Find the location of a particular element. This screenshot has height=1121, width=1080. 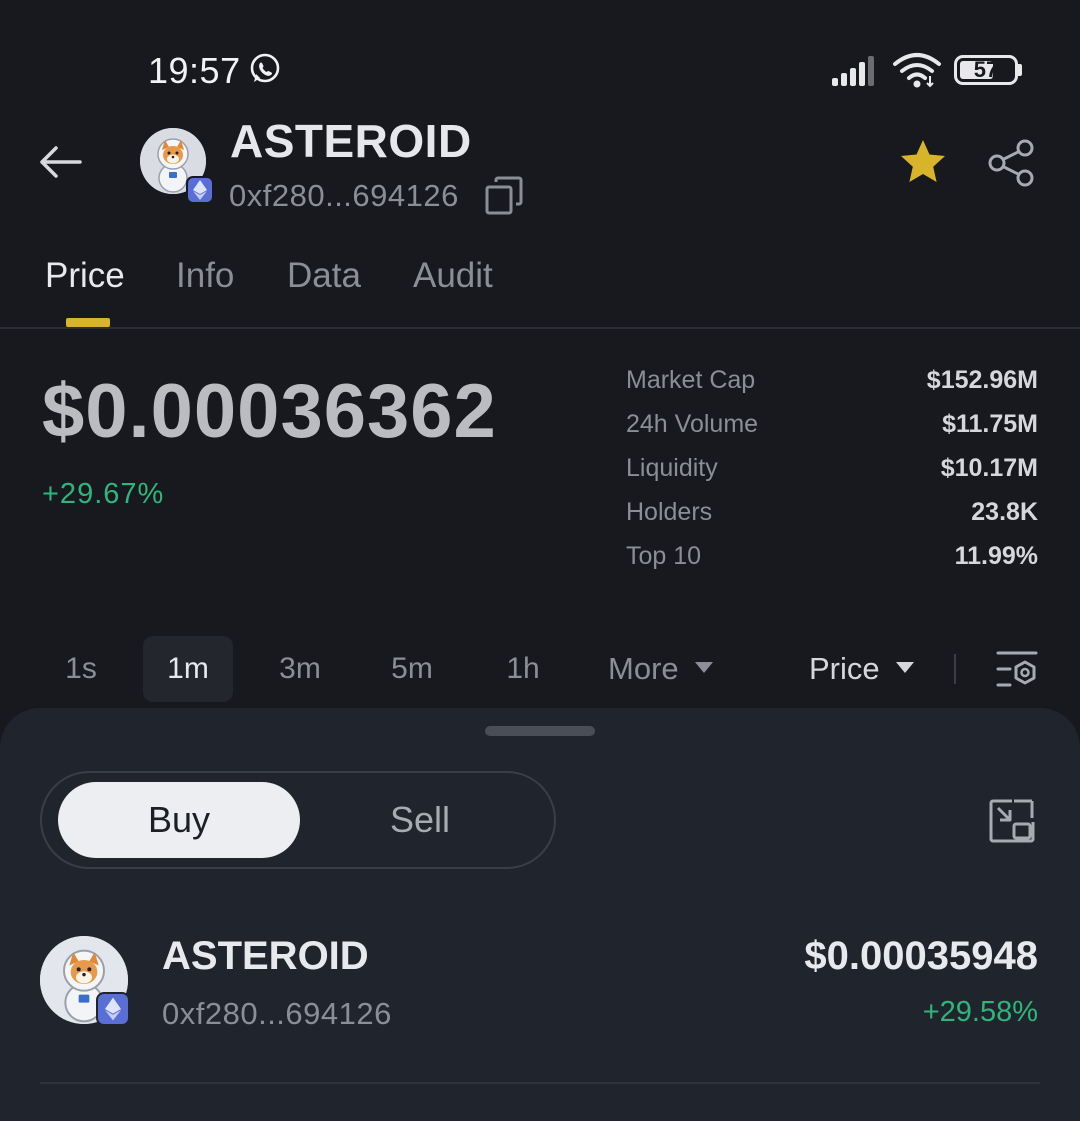

asset-price-change: +29.58% is located at coordinates (980, 1012).